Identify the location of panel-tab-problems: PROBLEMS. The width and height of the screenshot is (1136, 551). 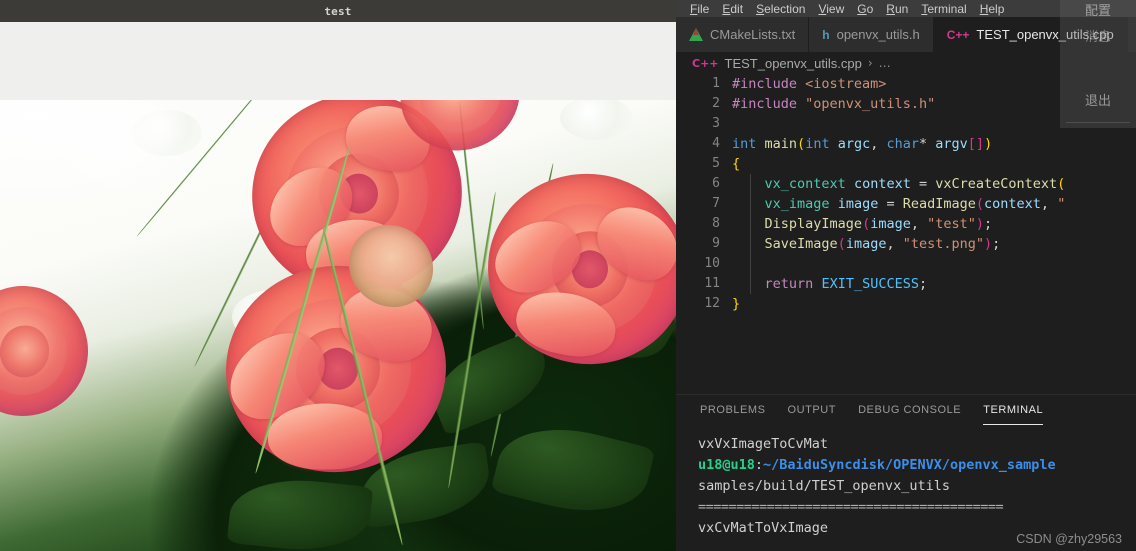
(733, 411).